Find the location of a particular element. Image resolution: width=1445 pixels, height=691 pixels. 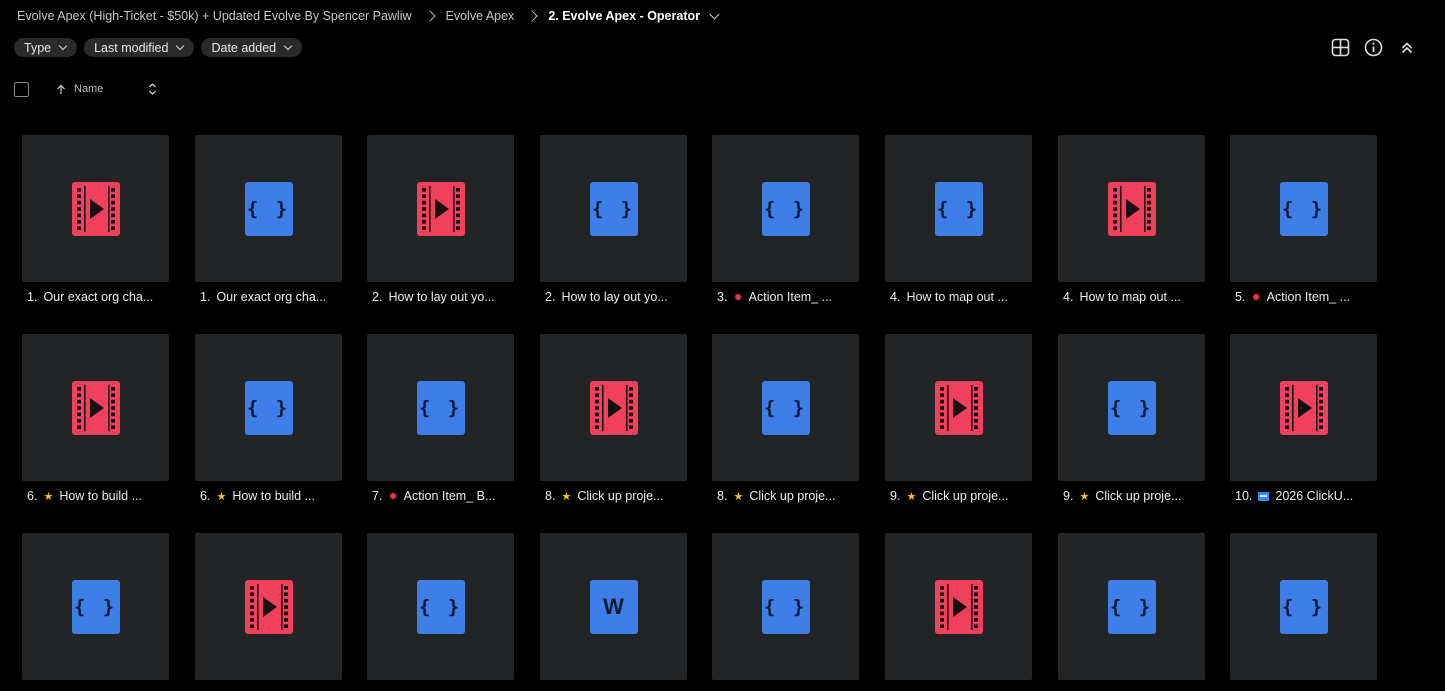

date-added-filter-button: Date added is located at coordinates (252, 47).